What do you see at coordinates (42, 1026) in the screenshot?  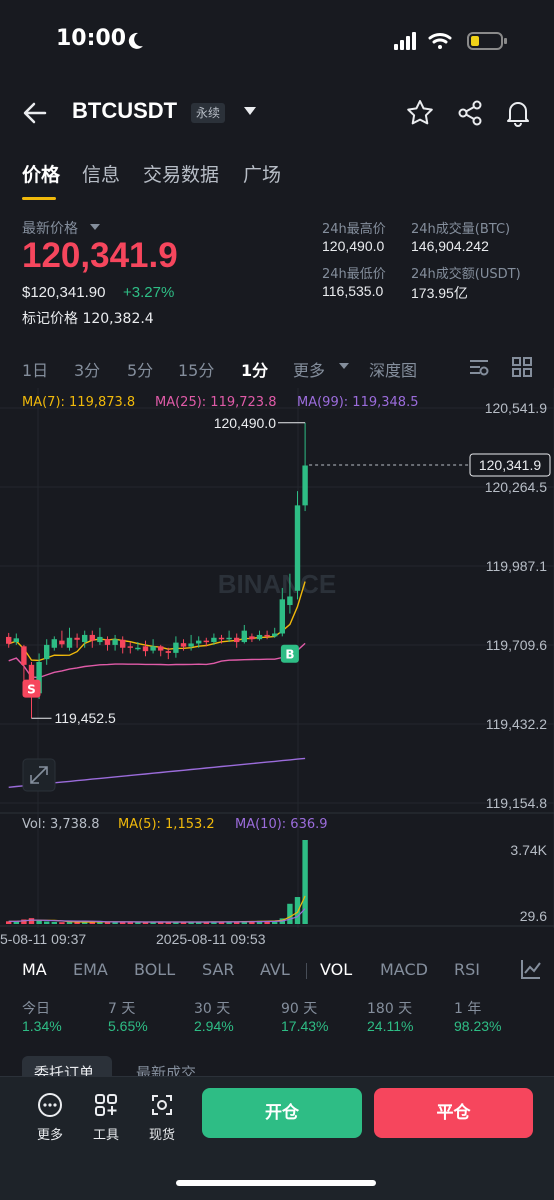 I see `perf-today-value: 1.34%` at bounding box center [42, 1026].